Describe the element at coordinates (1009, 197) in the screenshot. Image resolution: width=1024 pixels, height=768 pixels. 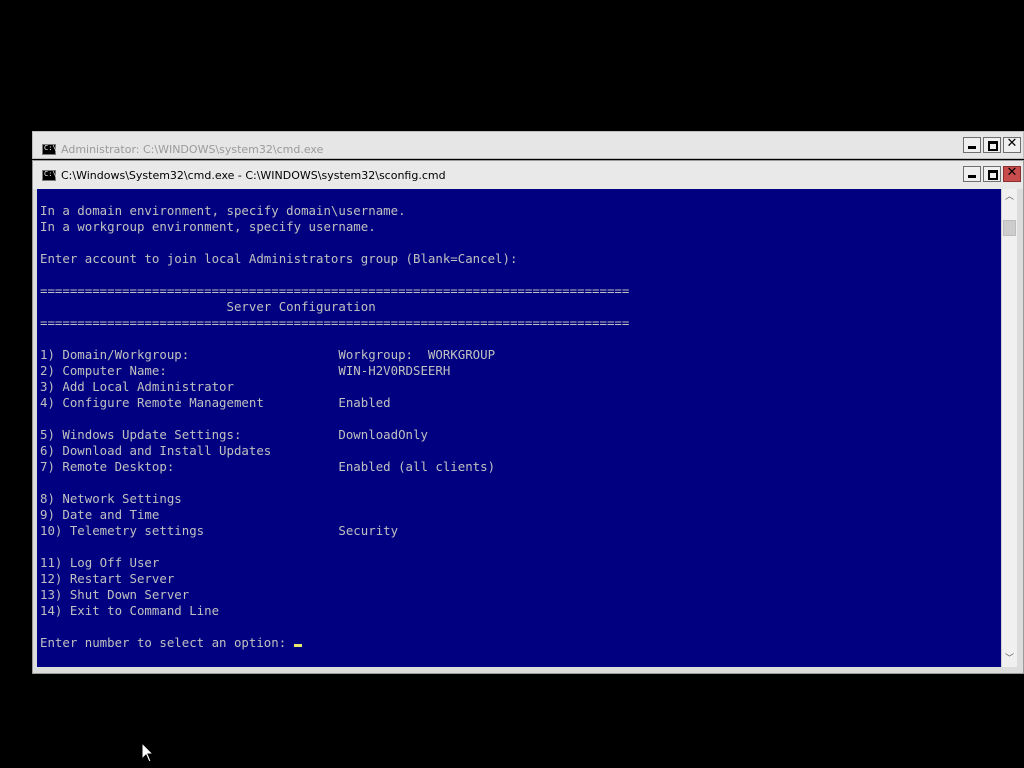
I see `scroll-up-arrow-icon: ︿` at that location.